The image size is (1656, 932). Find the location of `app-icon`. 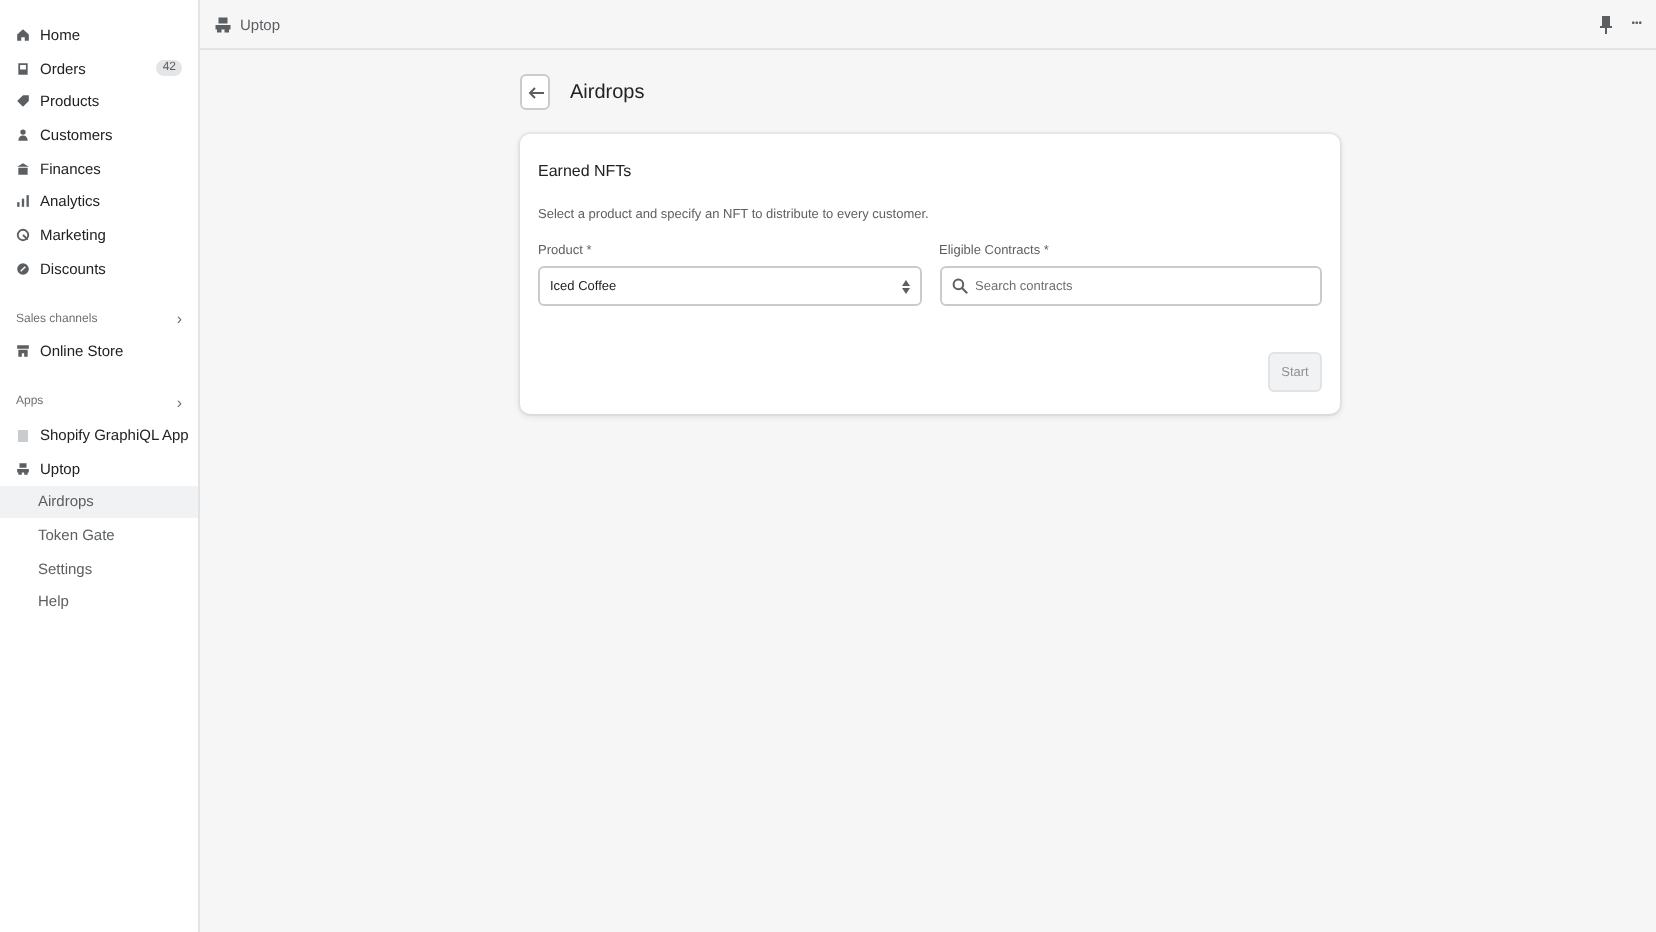

app-icon is located at coordinates (23, 435).